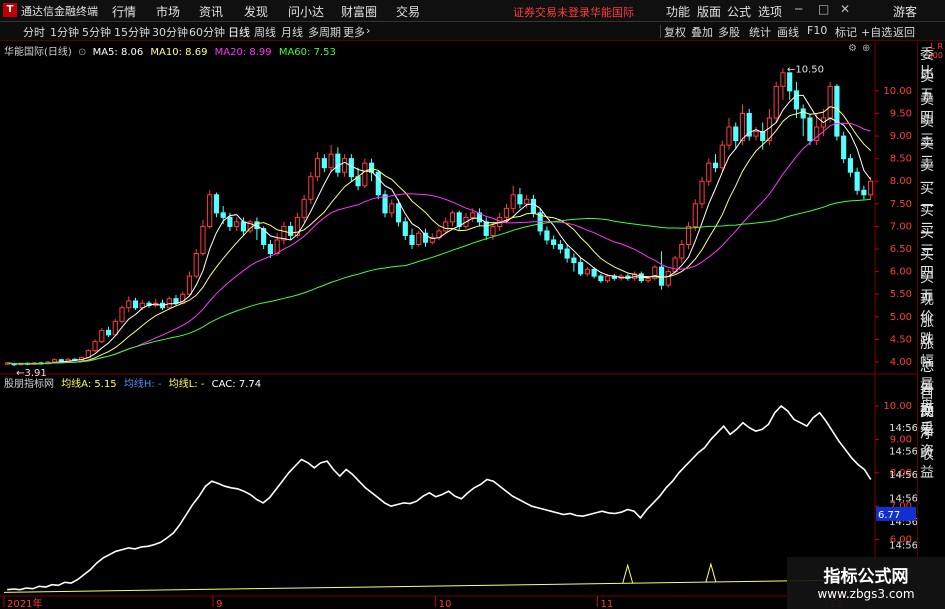 This screenshot has width=945, height=609. What do you see at coordinates (897, 406) in the screenshot?
I see `indicator-tick-label: 10.00` at bounding box center [897, 406].